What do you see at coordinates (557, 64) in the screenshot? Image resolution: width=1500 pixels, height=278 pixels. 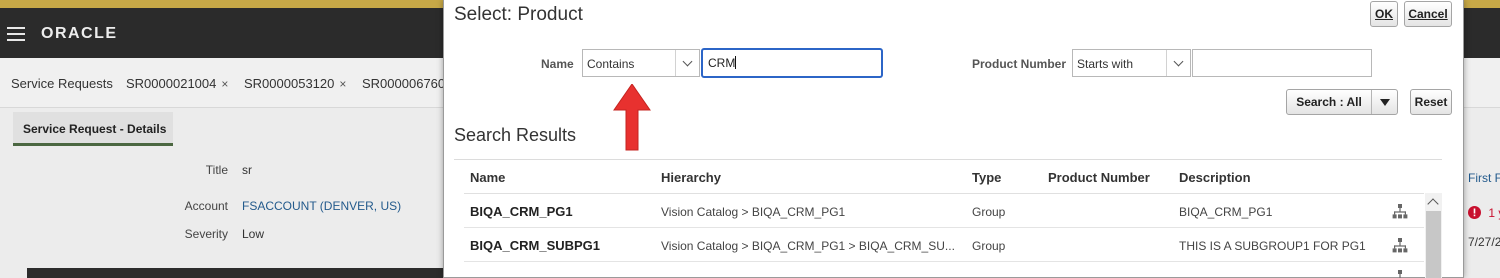 I see `name-label: Name` at bounding box center [557, 64].